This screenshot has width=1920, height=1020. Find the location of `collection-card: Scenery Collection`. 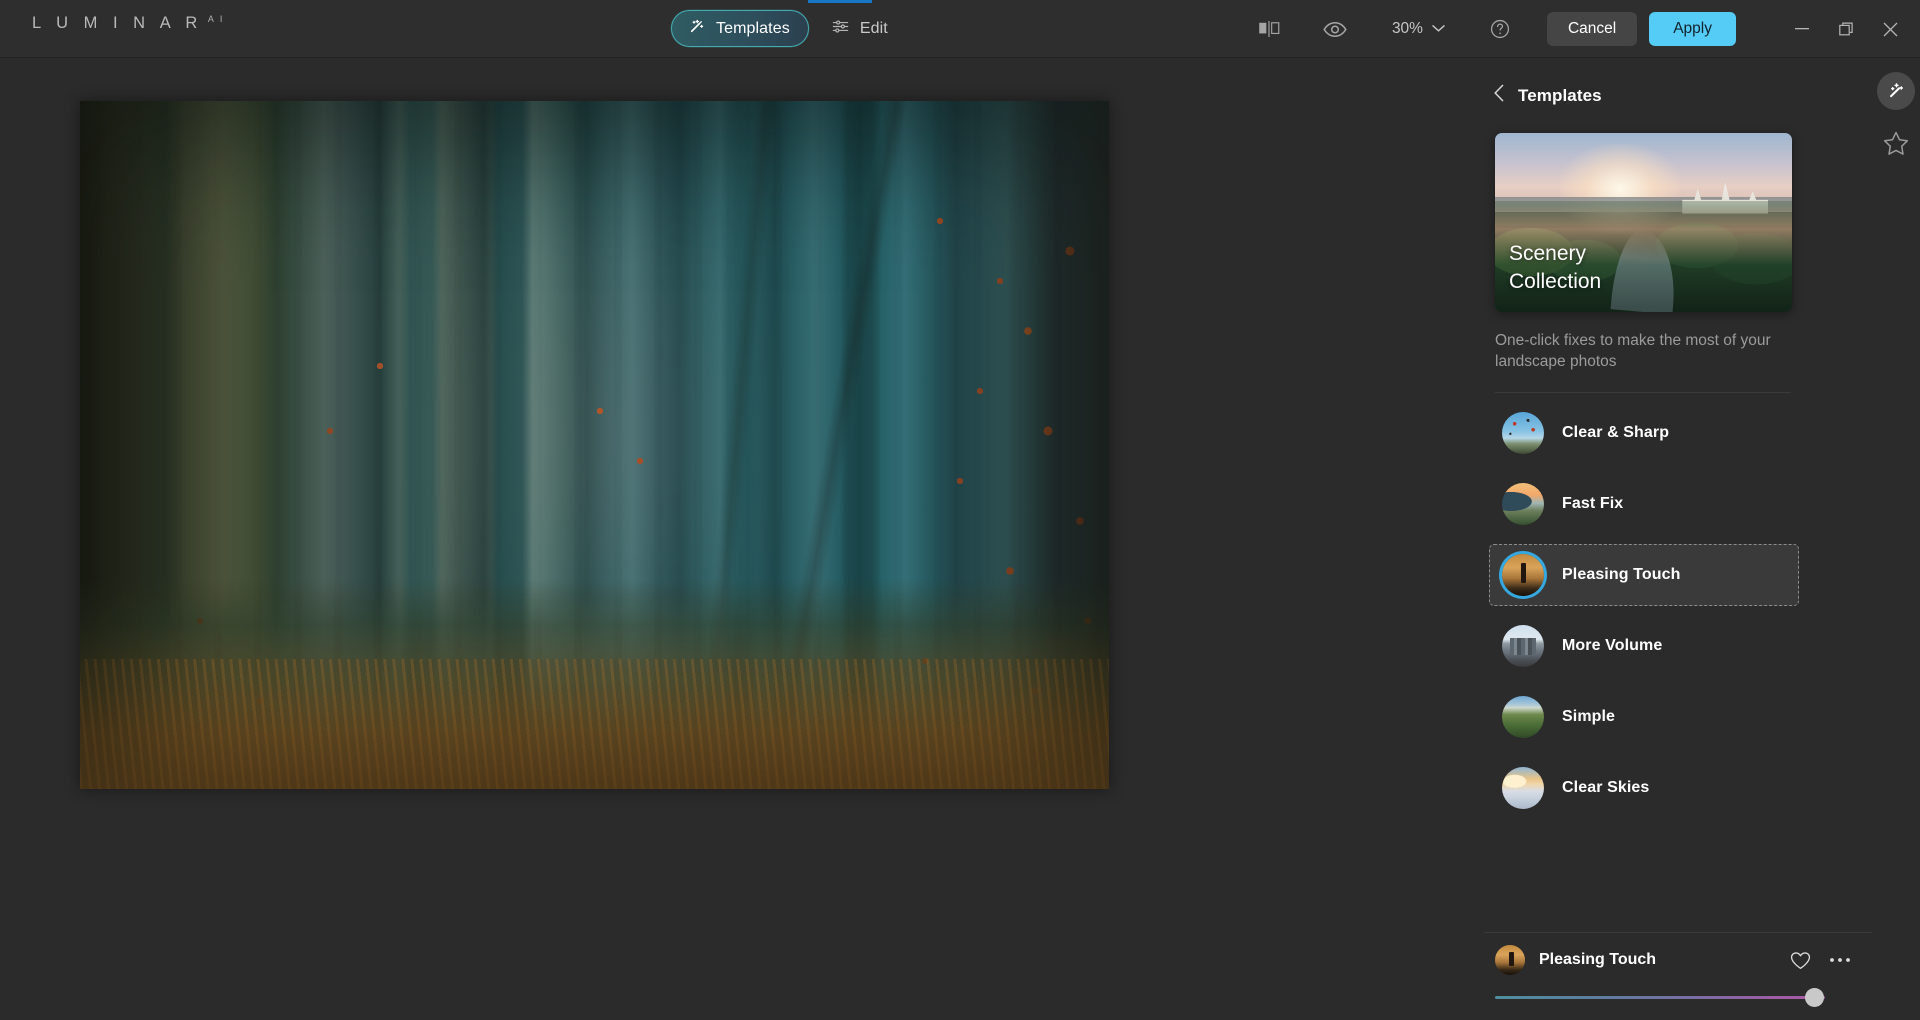

collection-card: Scenery Collection is located at coordinates (1643, 222).